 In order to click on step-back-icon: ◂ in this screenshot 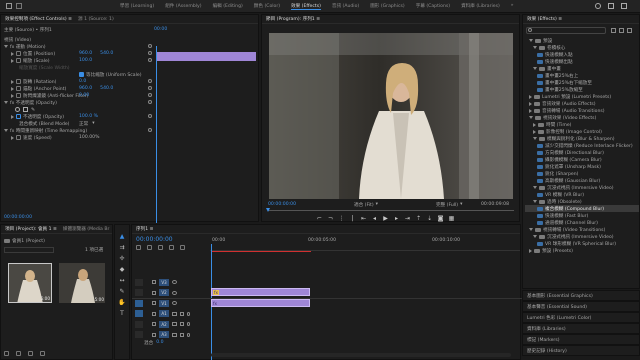, I will do `click(374, 218)`.